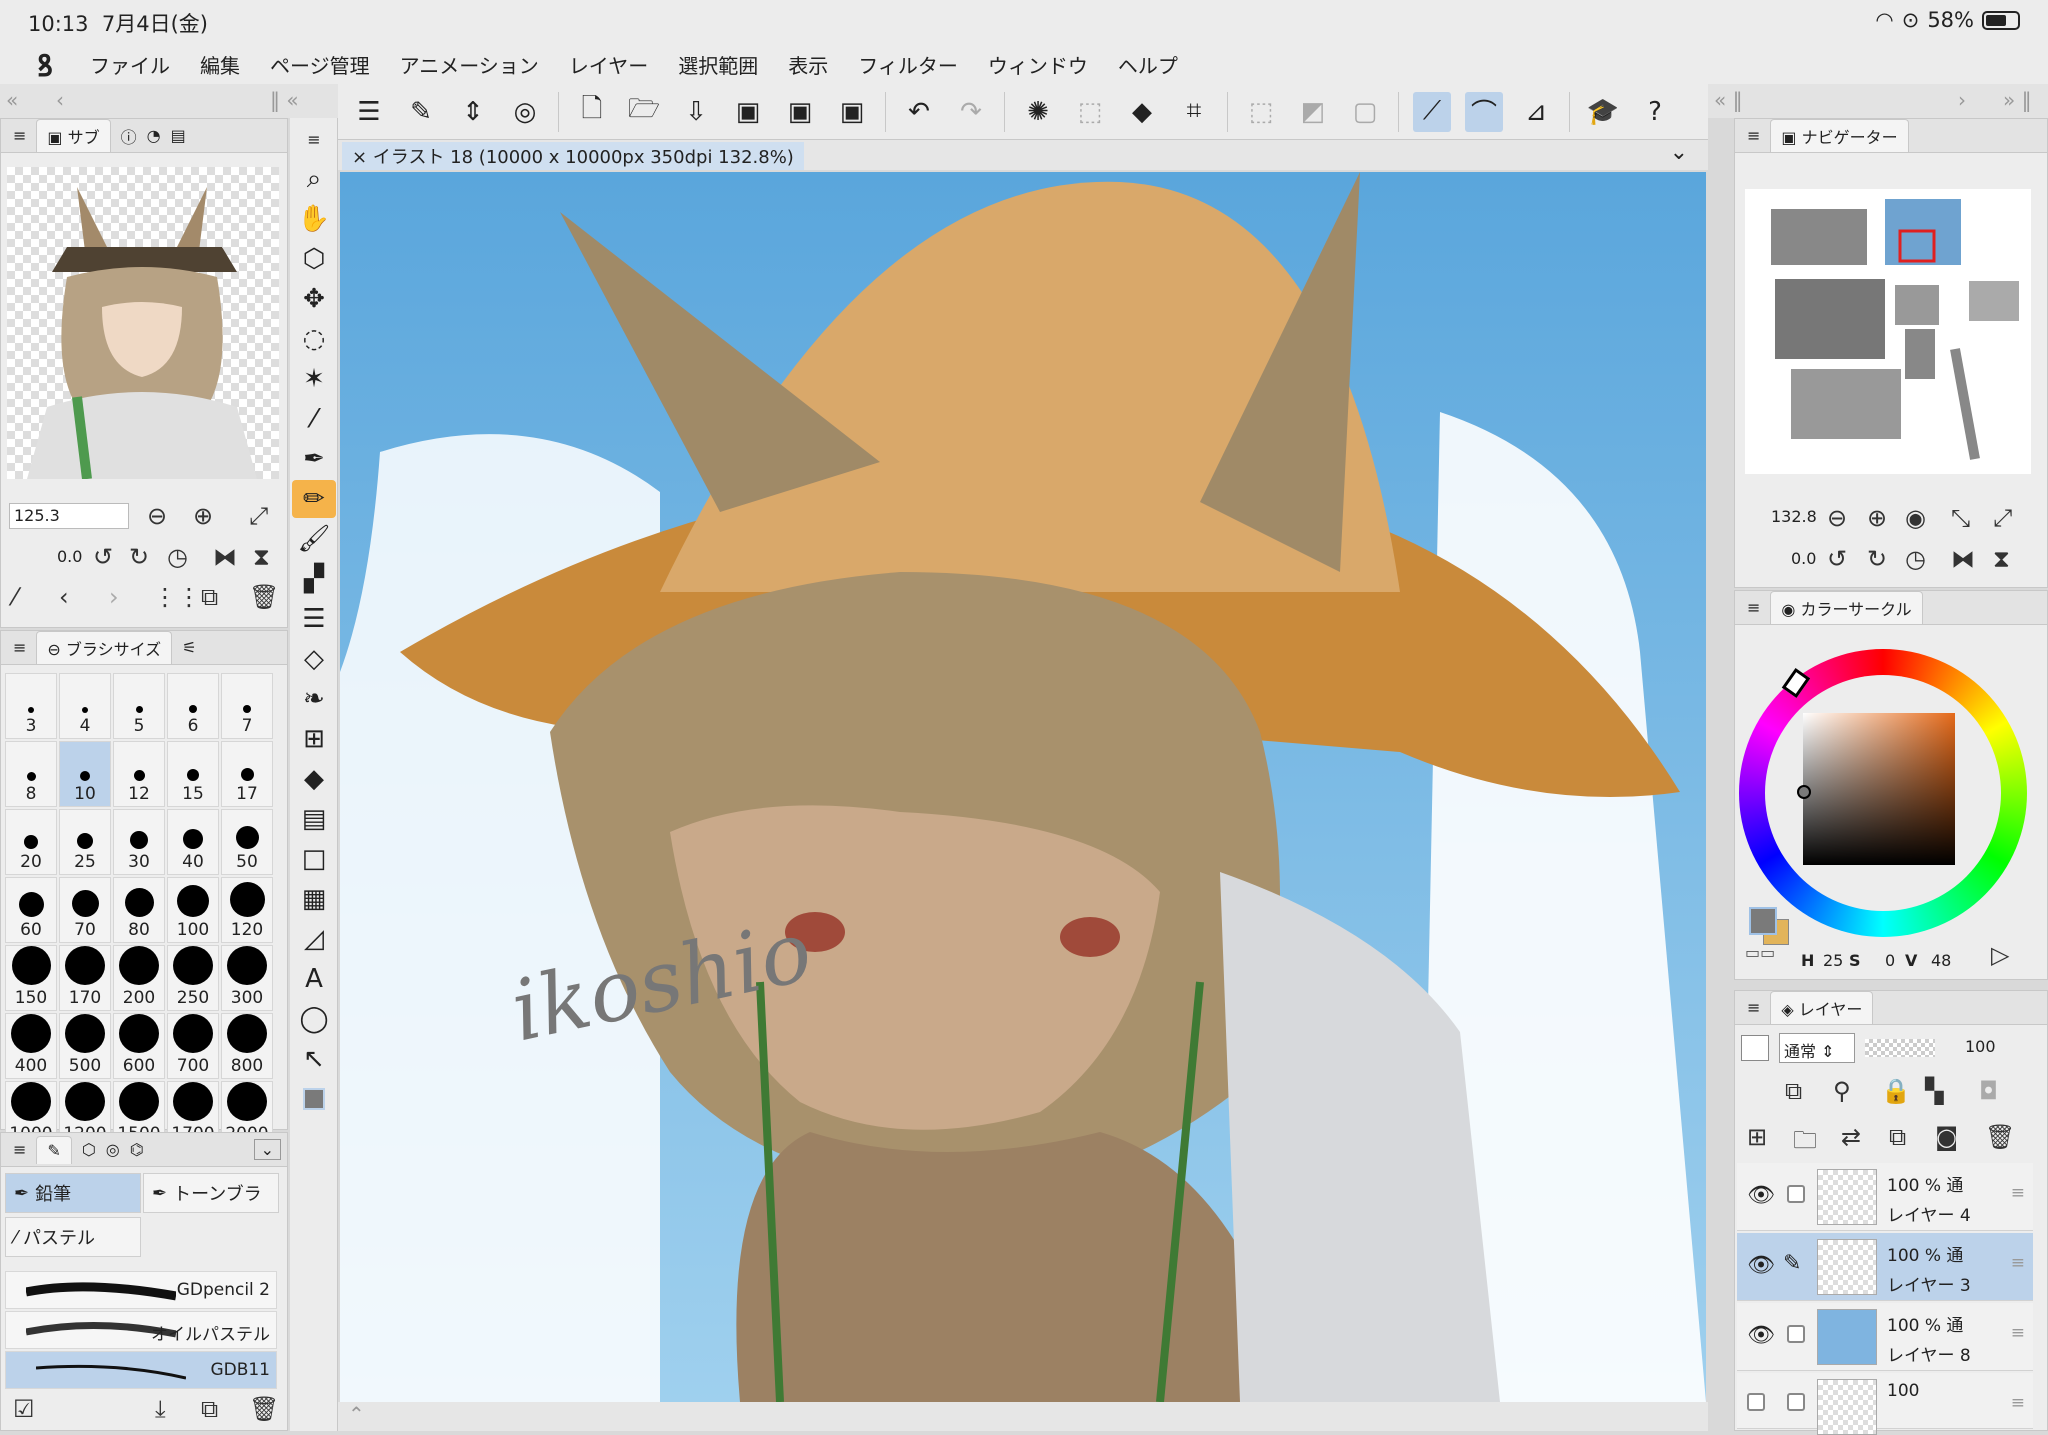 The width and height of the screenshot is (2048, 1435). I want to click on export-jpg-icon: ▣, so click(748, 112).